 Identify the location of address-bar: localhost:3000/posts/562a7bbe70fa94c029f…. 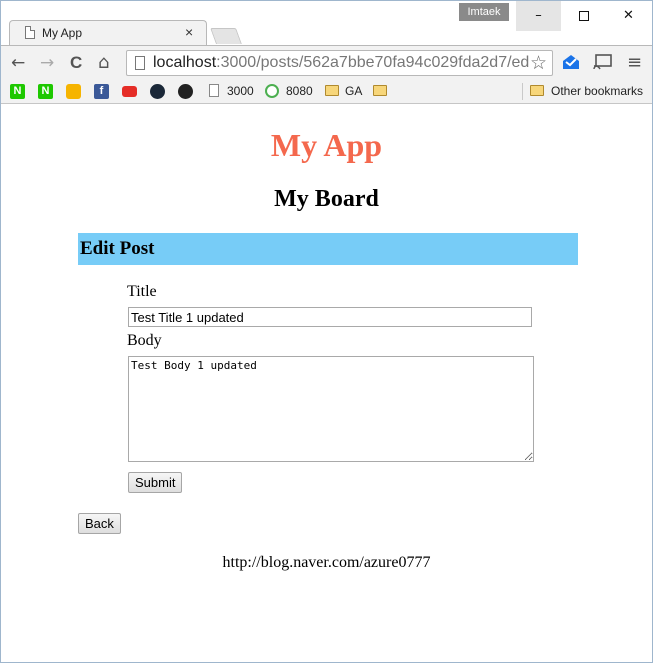
(339, 63).